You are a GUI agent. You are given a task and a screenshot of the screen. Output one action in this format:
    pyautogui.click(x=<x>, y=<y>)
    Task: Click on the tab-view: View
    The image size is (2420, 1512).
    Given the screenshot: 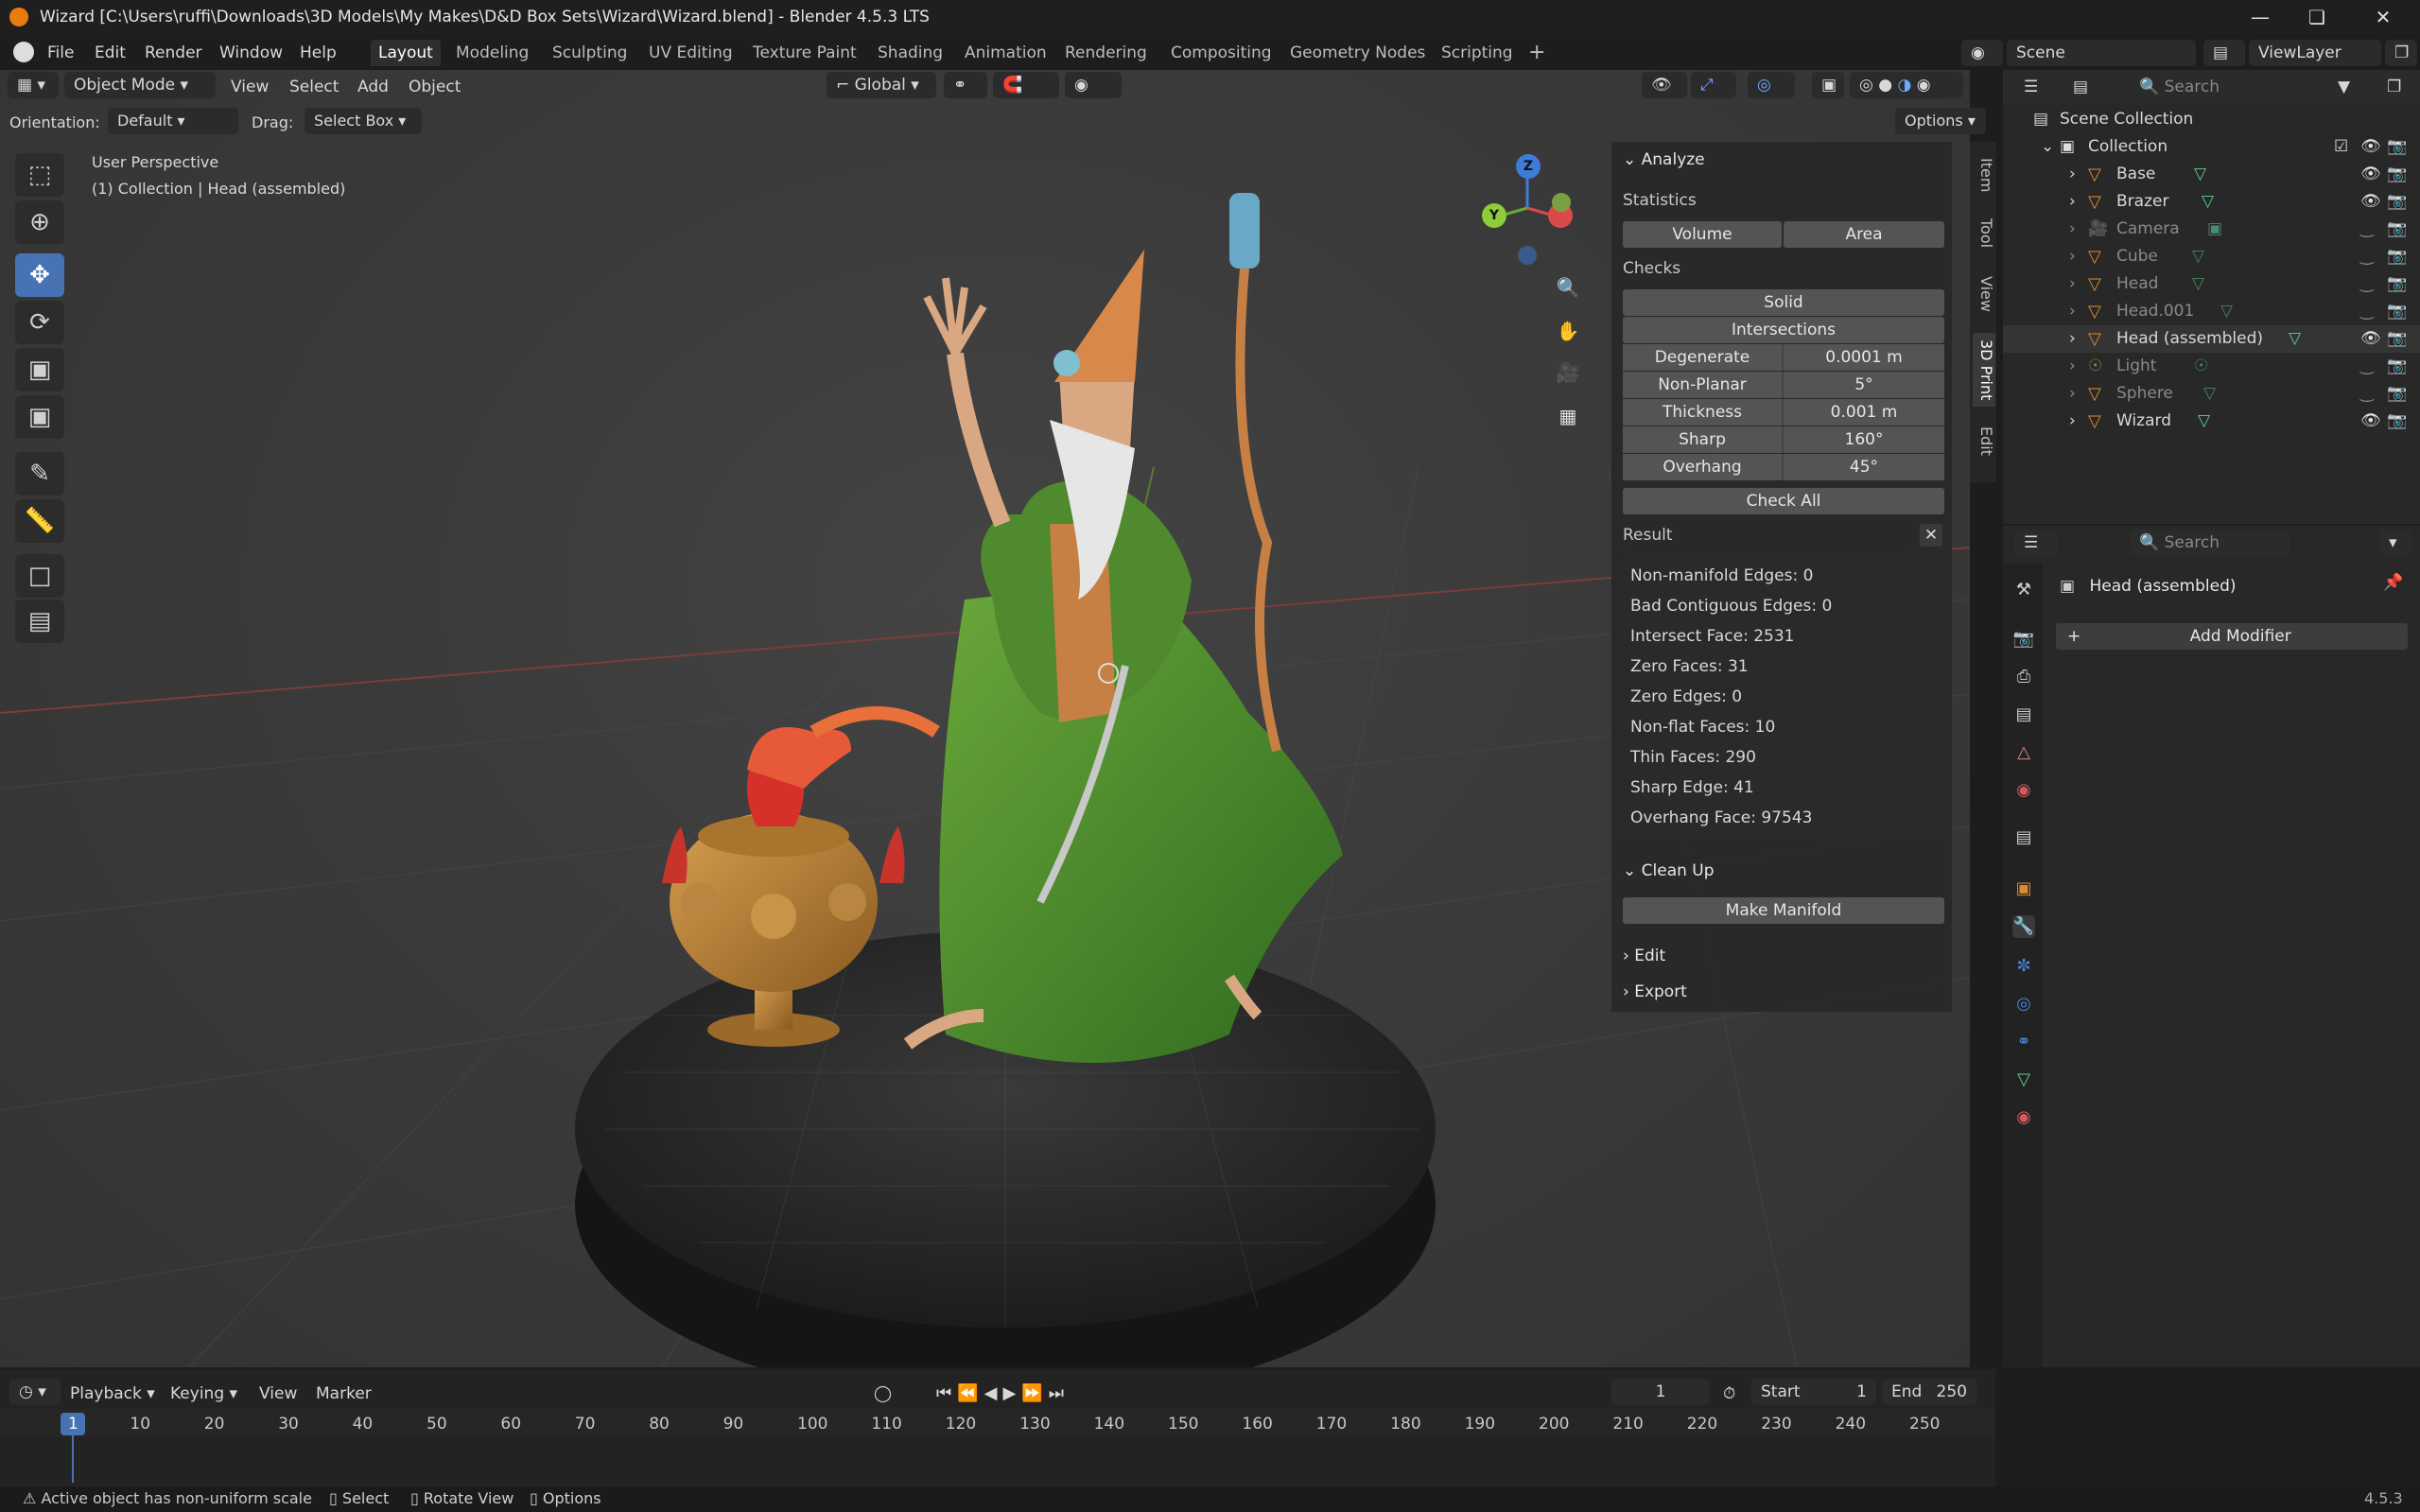 What is the action you would take?
    pyautogui.click(x=1984, y=294)
    